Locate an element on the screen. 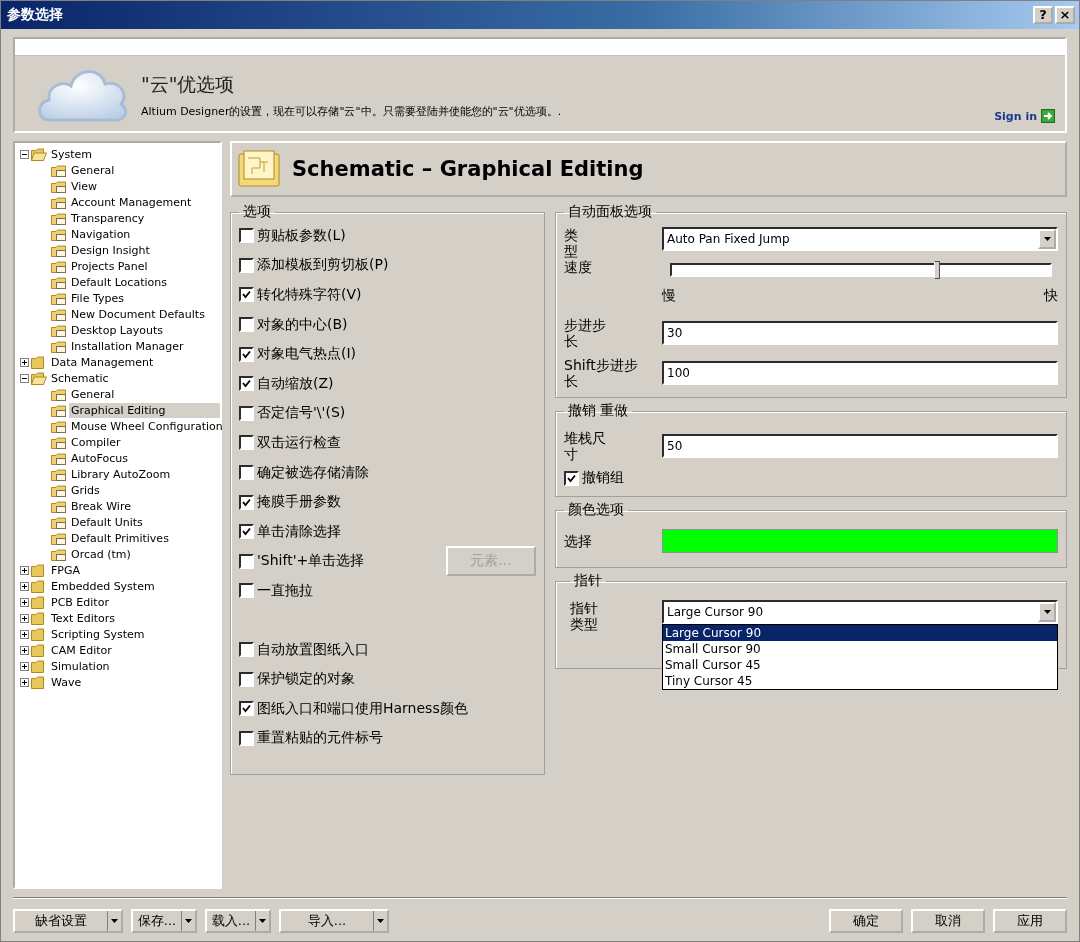  sign-in-link: Sign in is located at coordinates (1024, 116).